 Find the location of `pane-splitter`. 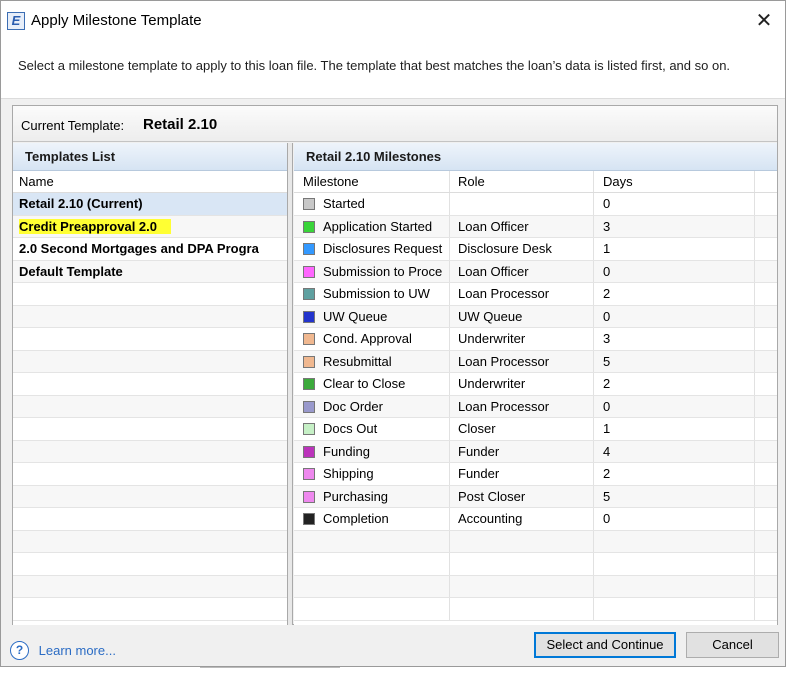

pane-splitter is located at coordinates (290, 384).